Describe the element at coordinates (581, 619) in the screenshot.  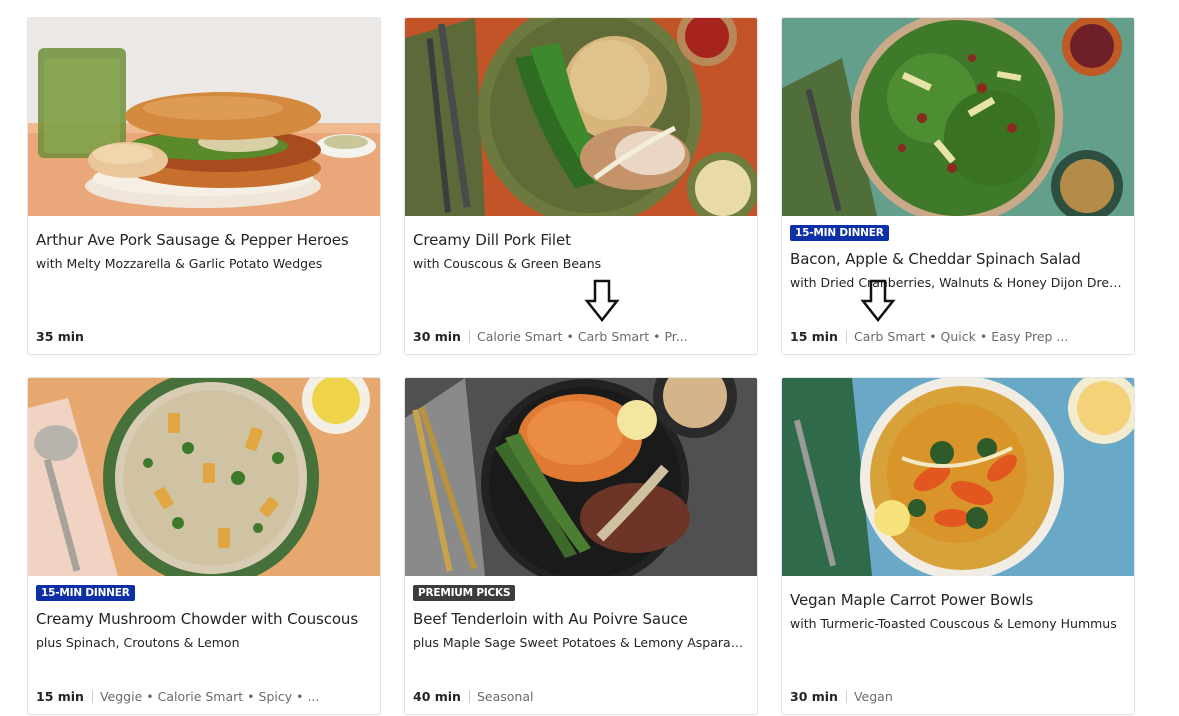
I see `recipe-title: Beef Tenderloin with Au Poivre Sauce` at that location.